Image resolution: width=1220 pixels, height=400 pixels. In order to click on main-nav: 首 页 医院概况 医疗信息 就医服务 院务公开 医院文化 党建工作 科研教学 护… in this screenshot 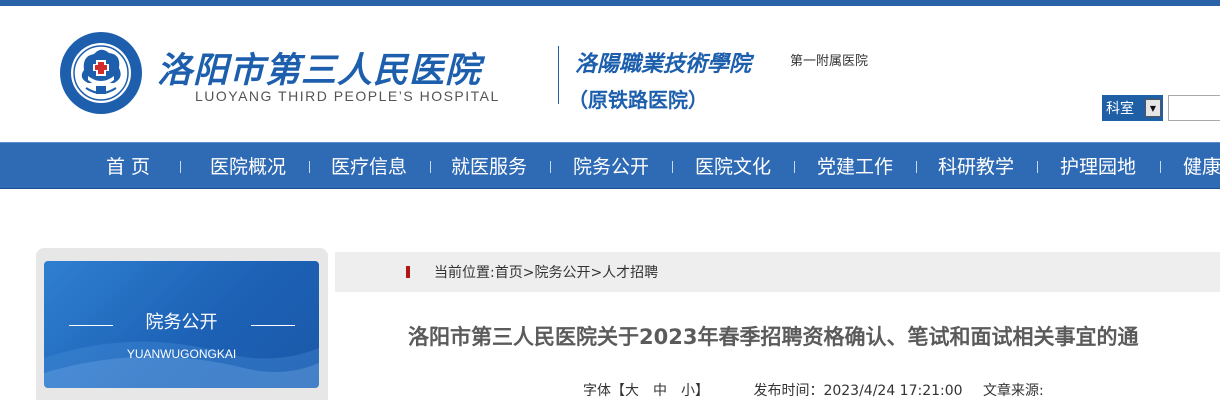, I will do `click(610, 165)`.